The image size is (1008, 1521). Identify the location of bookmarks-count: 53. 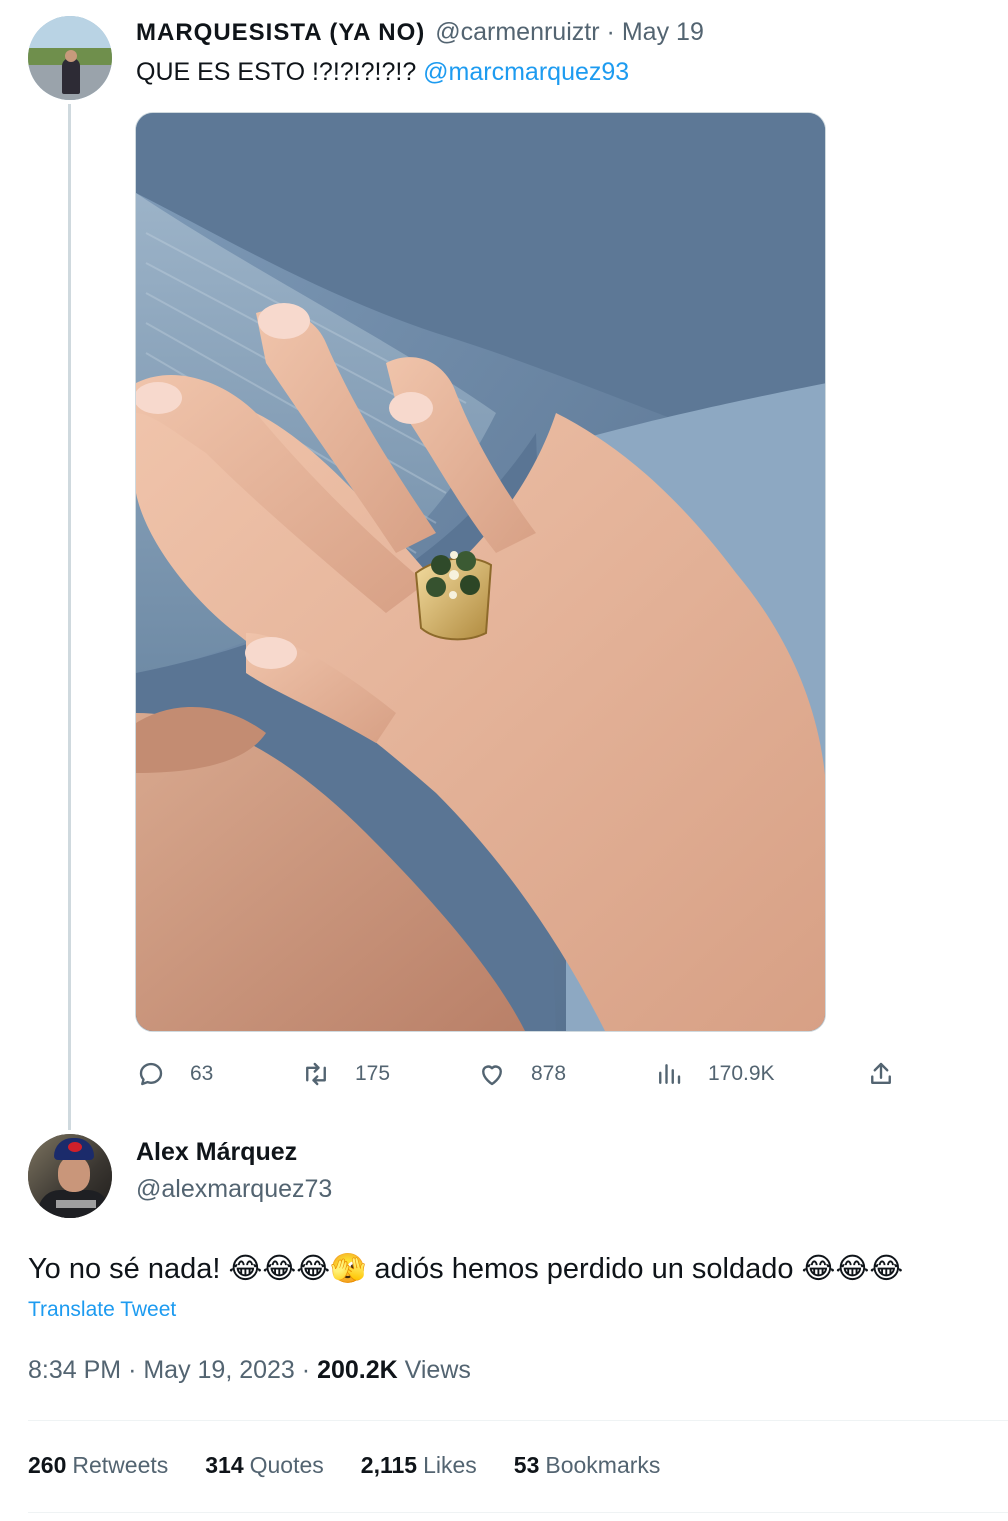
(526, 1465).